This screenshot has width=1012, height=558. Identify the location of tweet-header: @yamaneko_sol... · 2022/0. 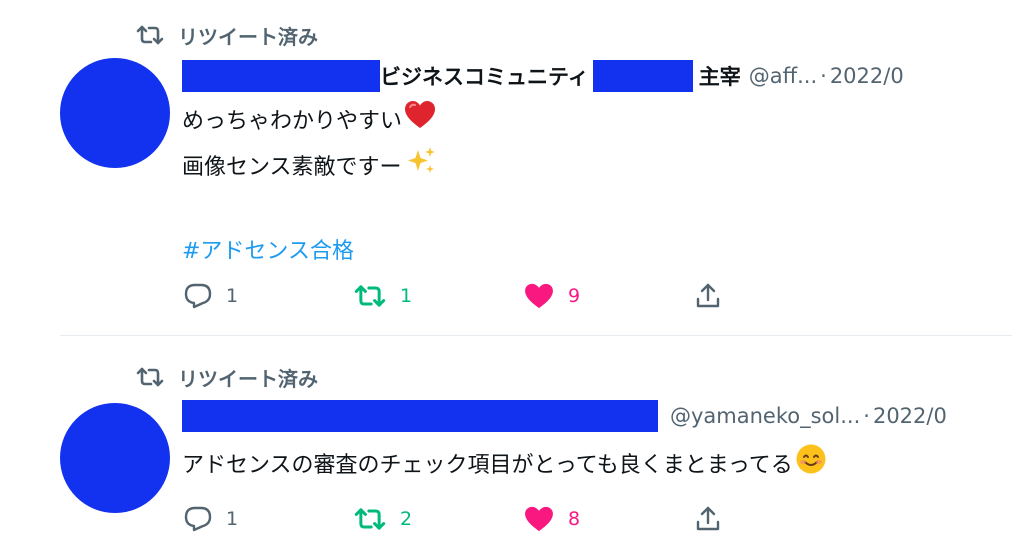
(564, 416).